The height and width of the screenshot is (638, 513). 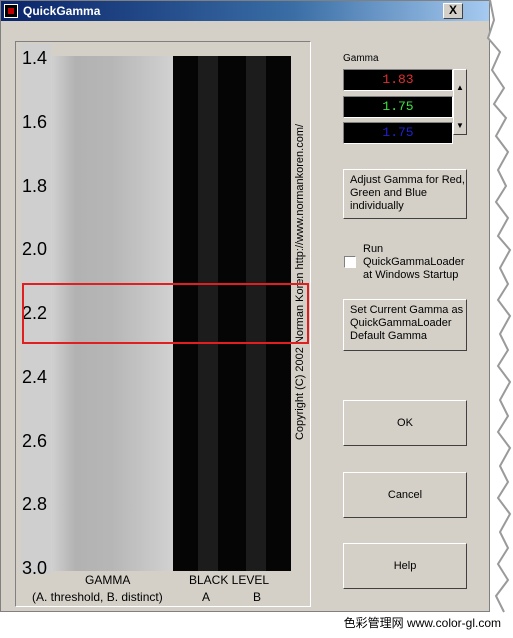 What do you see at coordinates (405, 566) in the screenshot?
I see `help-button: Help` at bounding box center [405, 566].